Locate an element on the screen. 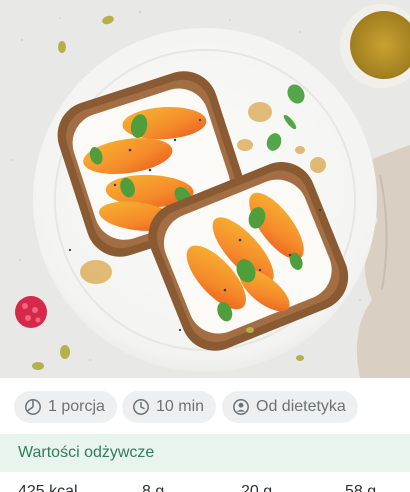 Image resolution: width=410 pixels, height=492 pixels. nutrition-title: Wartości odżywcze is located at coordinates (86, 452).